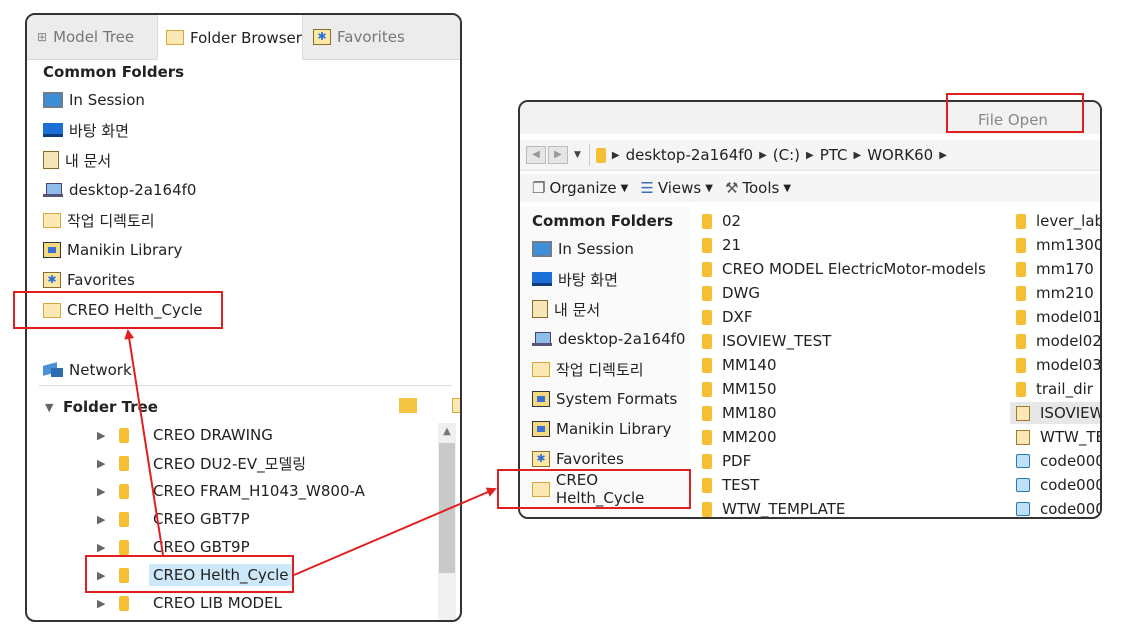 Image resolution: width=1131 pixels, height=627 pixels. What do you see at coordinates (231, 491) in the screenshot?
I see `tree-item: ▶ CREO FRAM_H1043_W800-A` at bounding box center [231, 491].